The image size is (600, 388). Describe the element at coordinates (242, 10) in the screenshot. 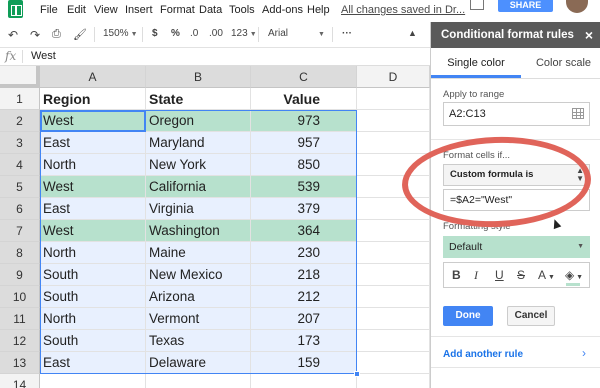

I see `menu-tools: Tools` at that location.